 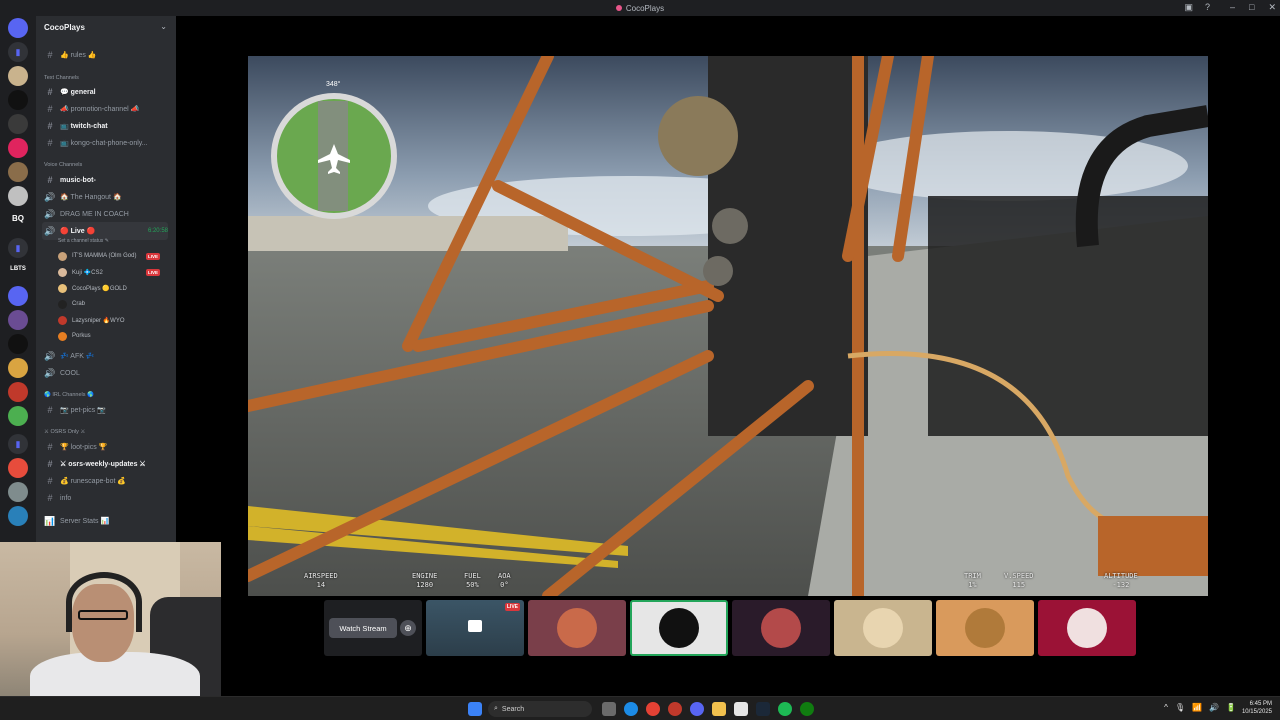 What do you see at coordinates (57, 498) in the screenshot?
I see `channel-info: # info` at bounding box center [57, 498].